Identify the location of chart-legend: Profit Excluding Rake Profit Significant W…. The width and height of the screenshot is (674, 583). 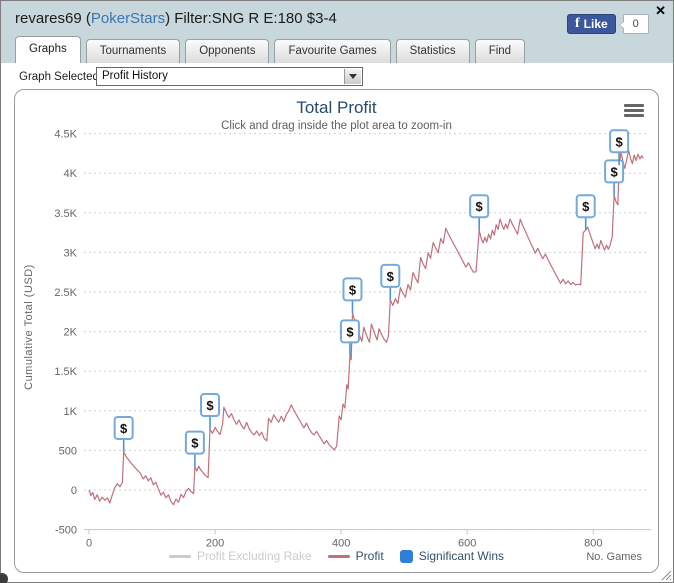
(336, 556).